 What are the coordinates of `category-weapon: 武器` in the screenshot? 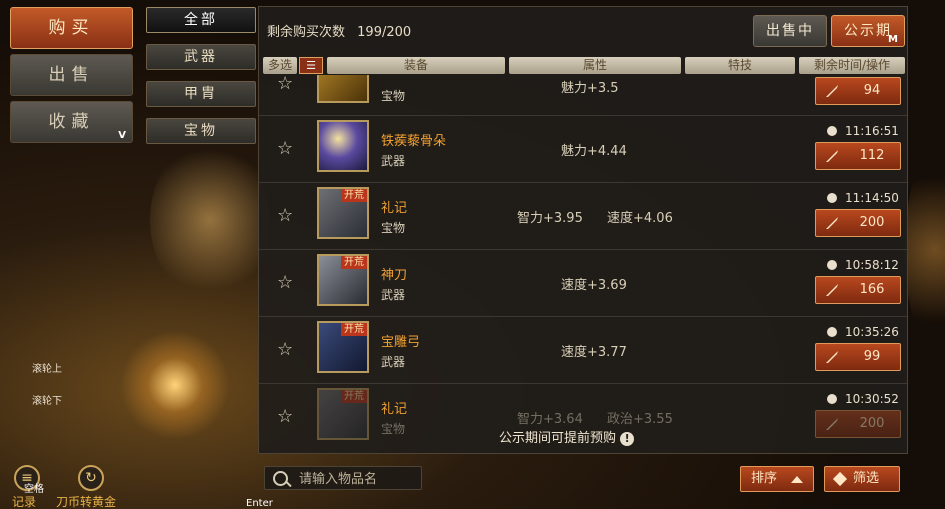 It's located at (201, 57).